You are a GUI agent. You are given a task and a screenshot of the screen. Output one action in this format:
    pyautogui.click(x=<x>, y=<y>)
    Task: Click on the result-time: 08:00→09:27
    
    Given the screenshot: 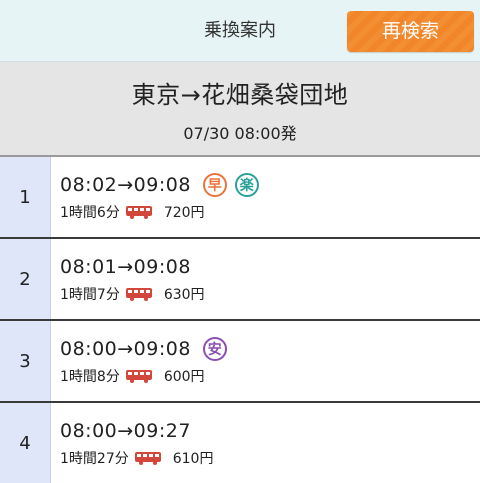 What is the action you would take?
    pyautogui.click(x=125, y=431)
    